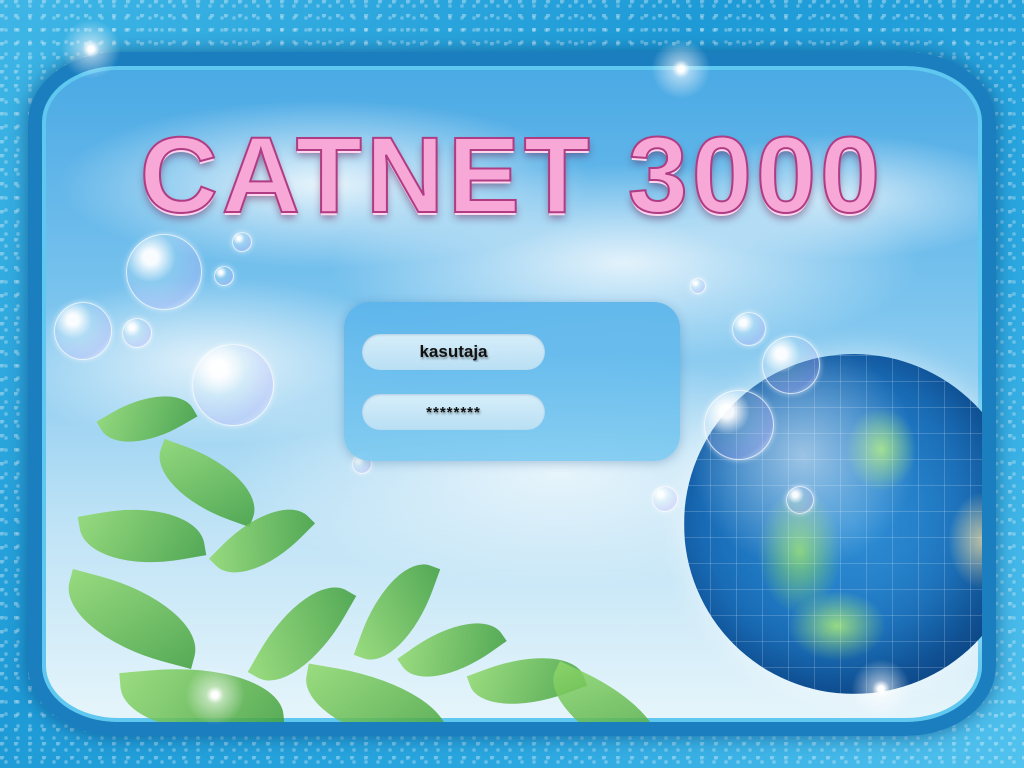  I want to click on password-field, so click(453, 412).